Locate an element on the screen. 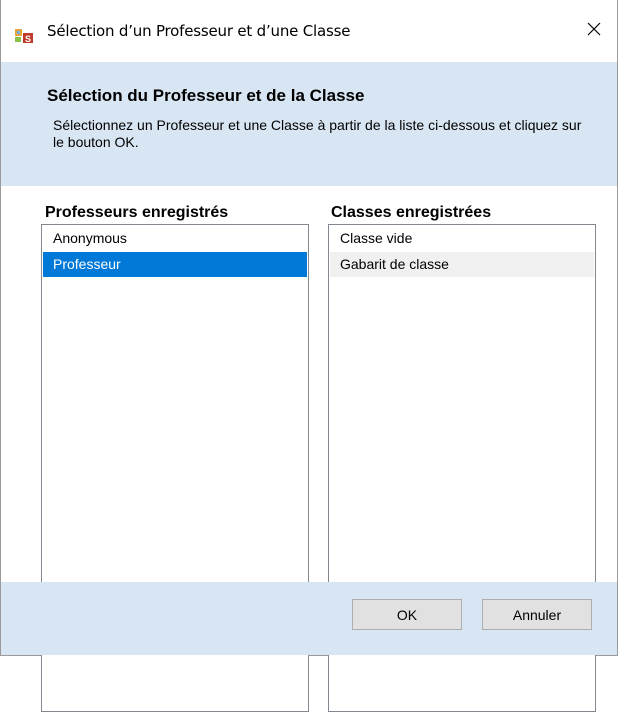 Image resolution: width=618 pixels, height=712 pixels. teacher-item-anonymous: Anonymous is located at coordinates (175, 238).